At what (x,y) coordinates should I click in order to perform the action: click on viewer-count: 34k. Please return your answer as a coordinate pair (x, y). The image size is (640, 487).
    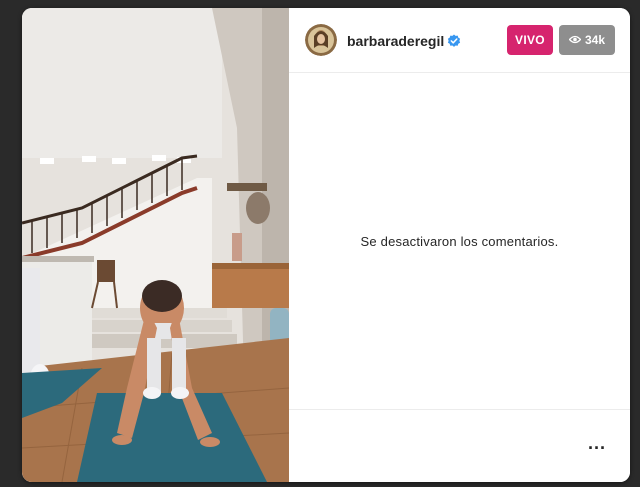
    Looking at the image, I should click on (595, 40).